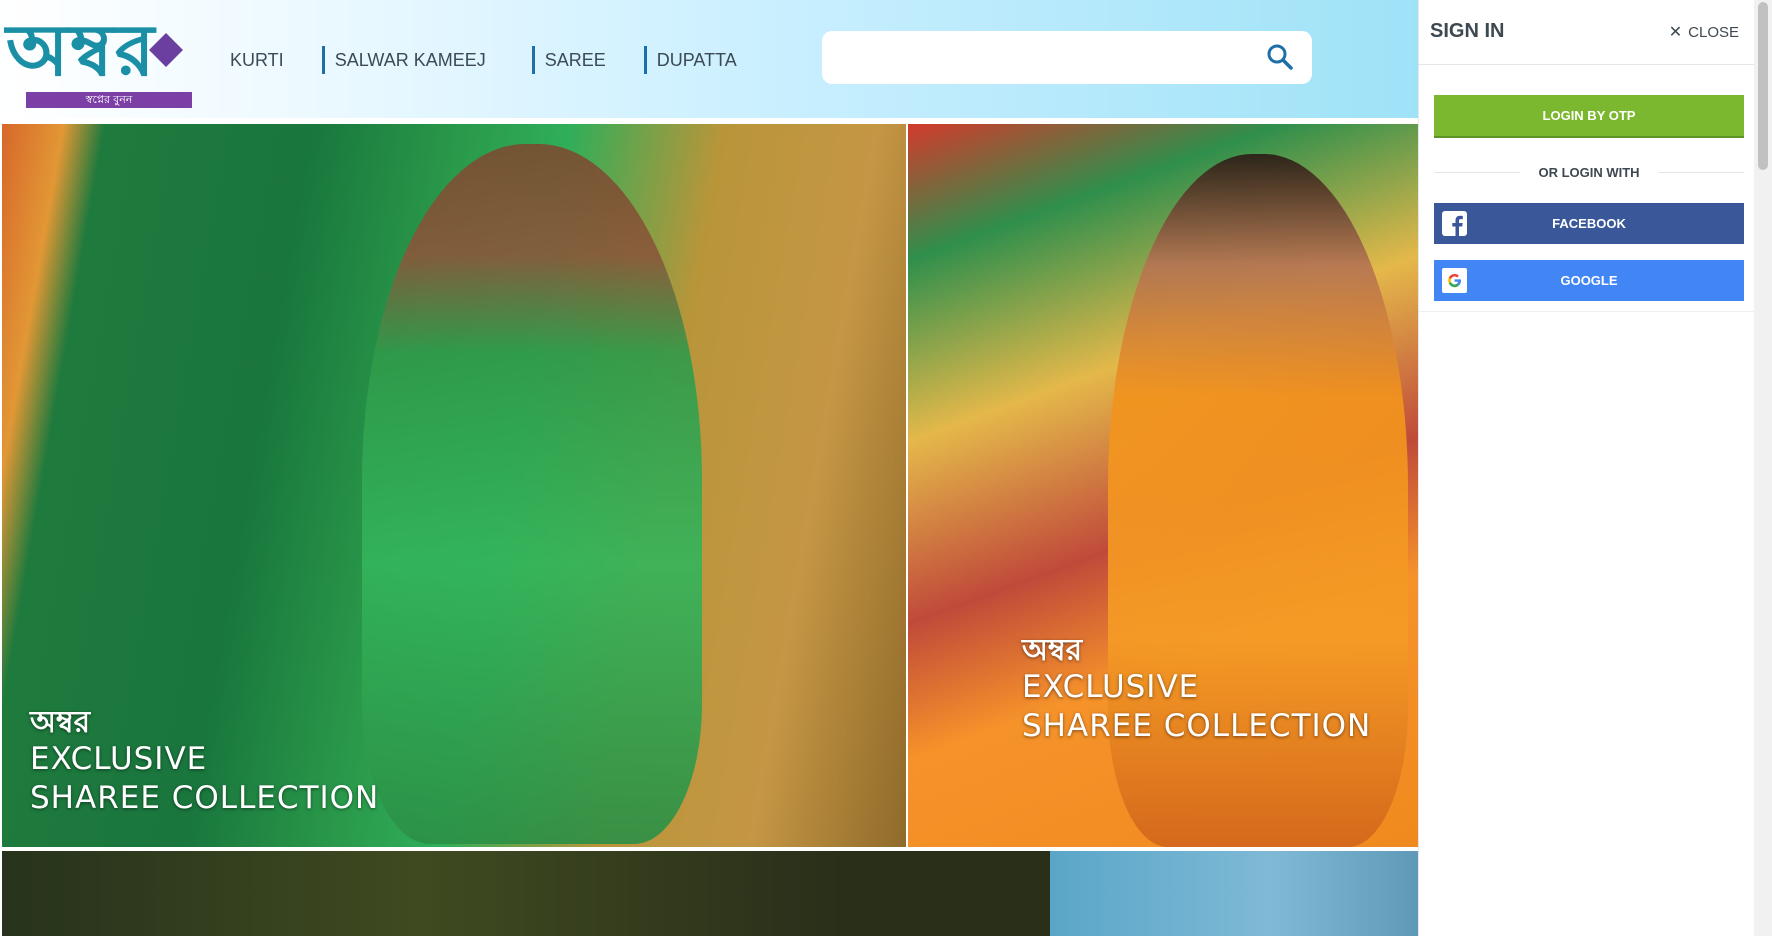 This screenshot has height=936, width=1772. What do you see at coordinates (1763, 86) in the screenshot?
I see `scrollbar-thumb` at bounding box center [1763, 86].